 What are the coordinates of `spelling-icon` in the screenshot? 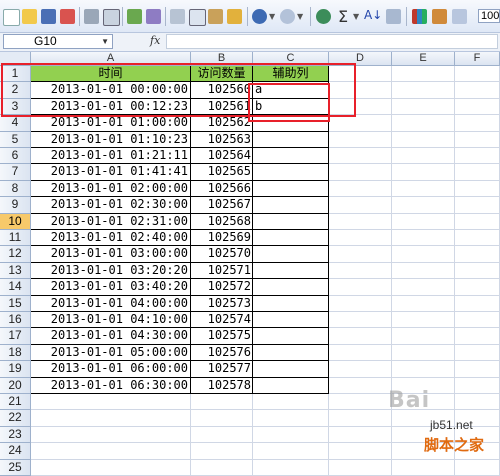 It's located at (134, 16).